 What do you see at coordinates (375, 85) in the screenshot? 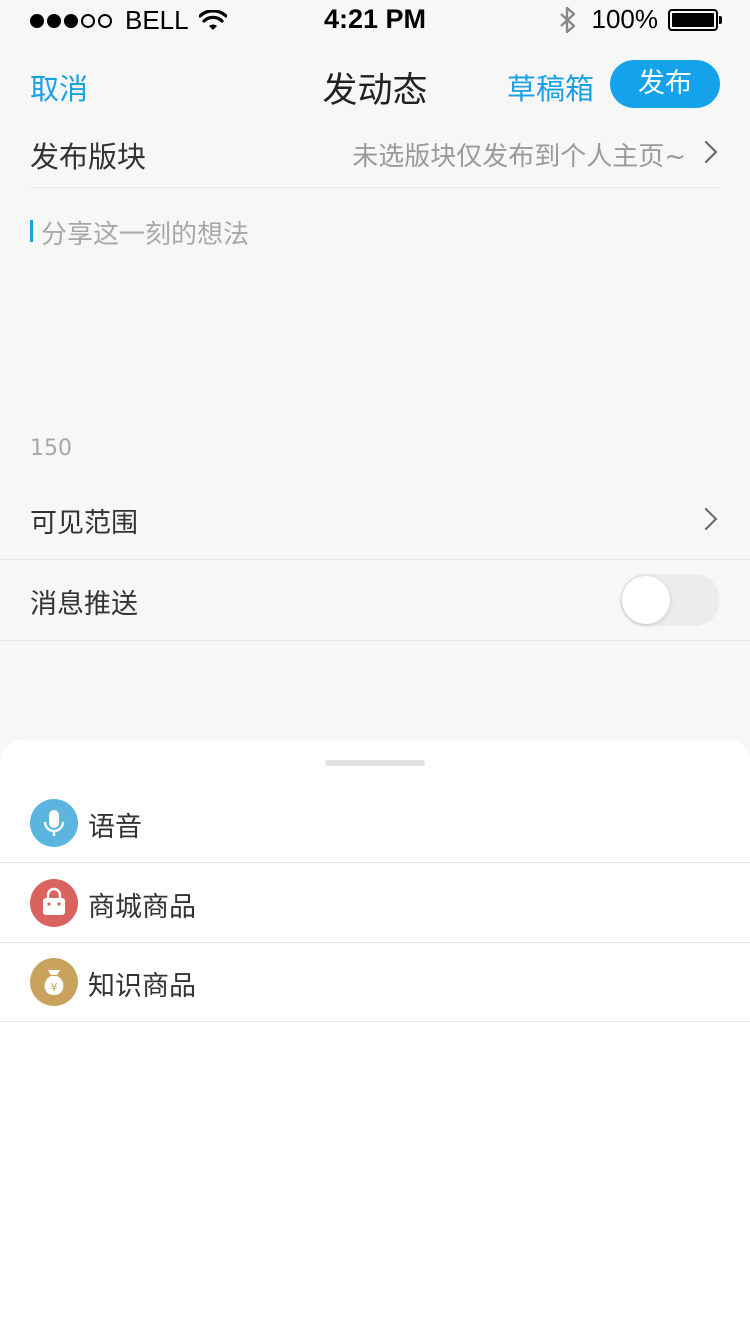
I see `nav-bar: 取消 发动态 草稿箱 发布` at bounding box center [375, 85].